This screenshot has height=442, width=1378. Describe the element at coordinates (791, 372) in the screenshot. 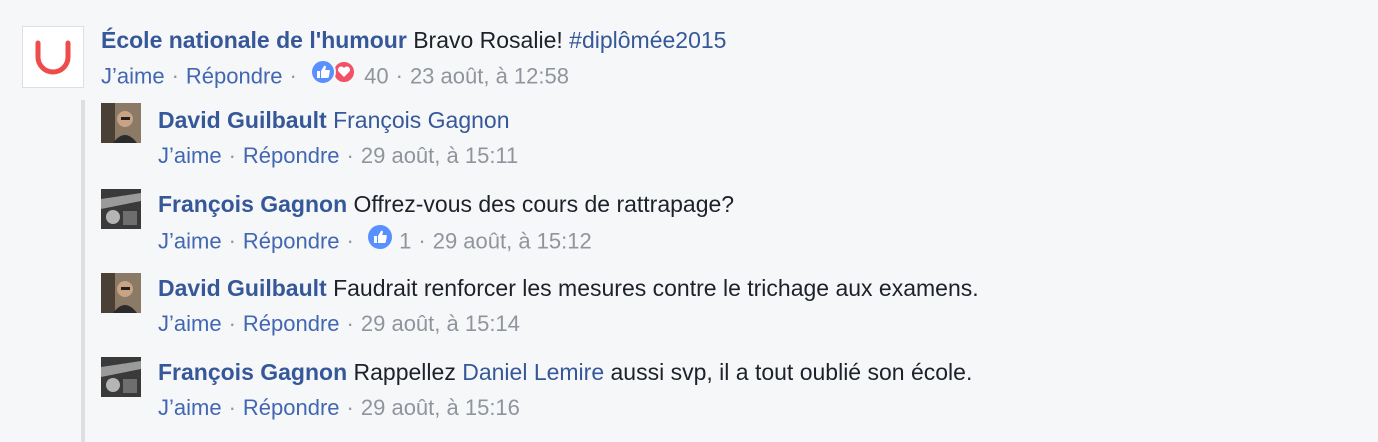

I see `reply-text: aussi svp, il a tout oublié son école.` at that location.